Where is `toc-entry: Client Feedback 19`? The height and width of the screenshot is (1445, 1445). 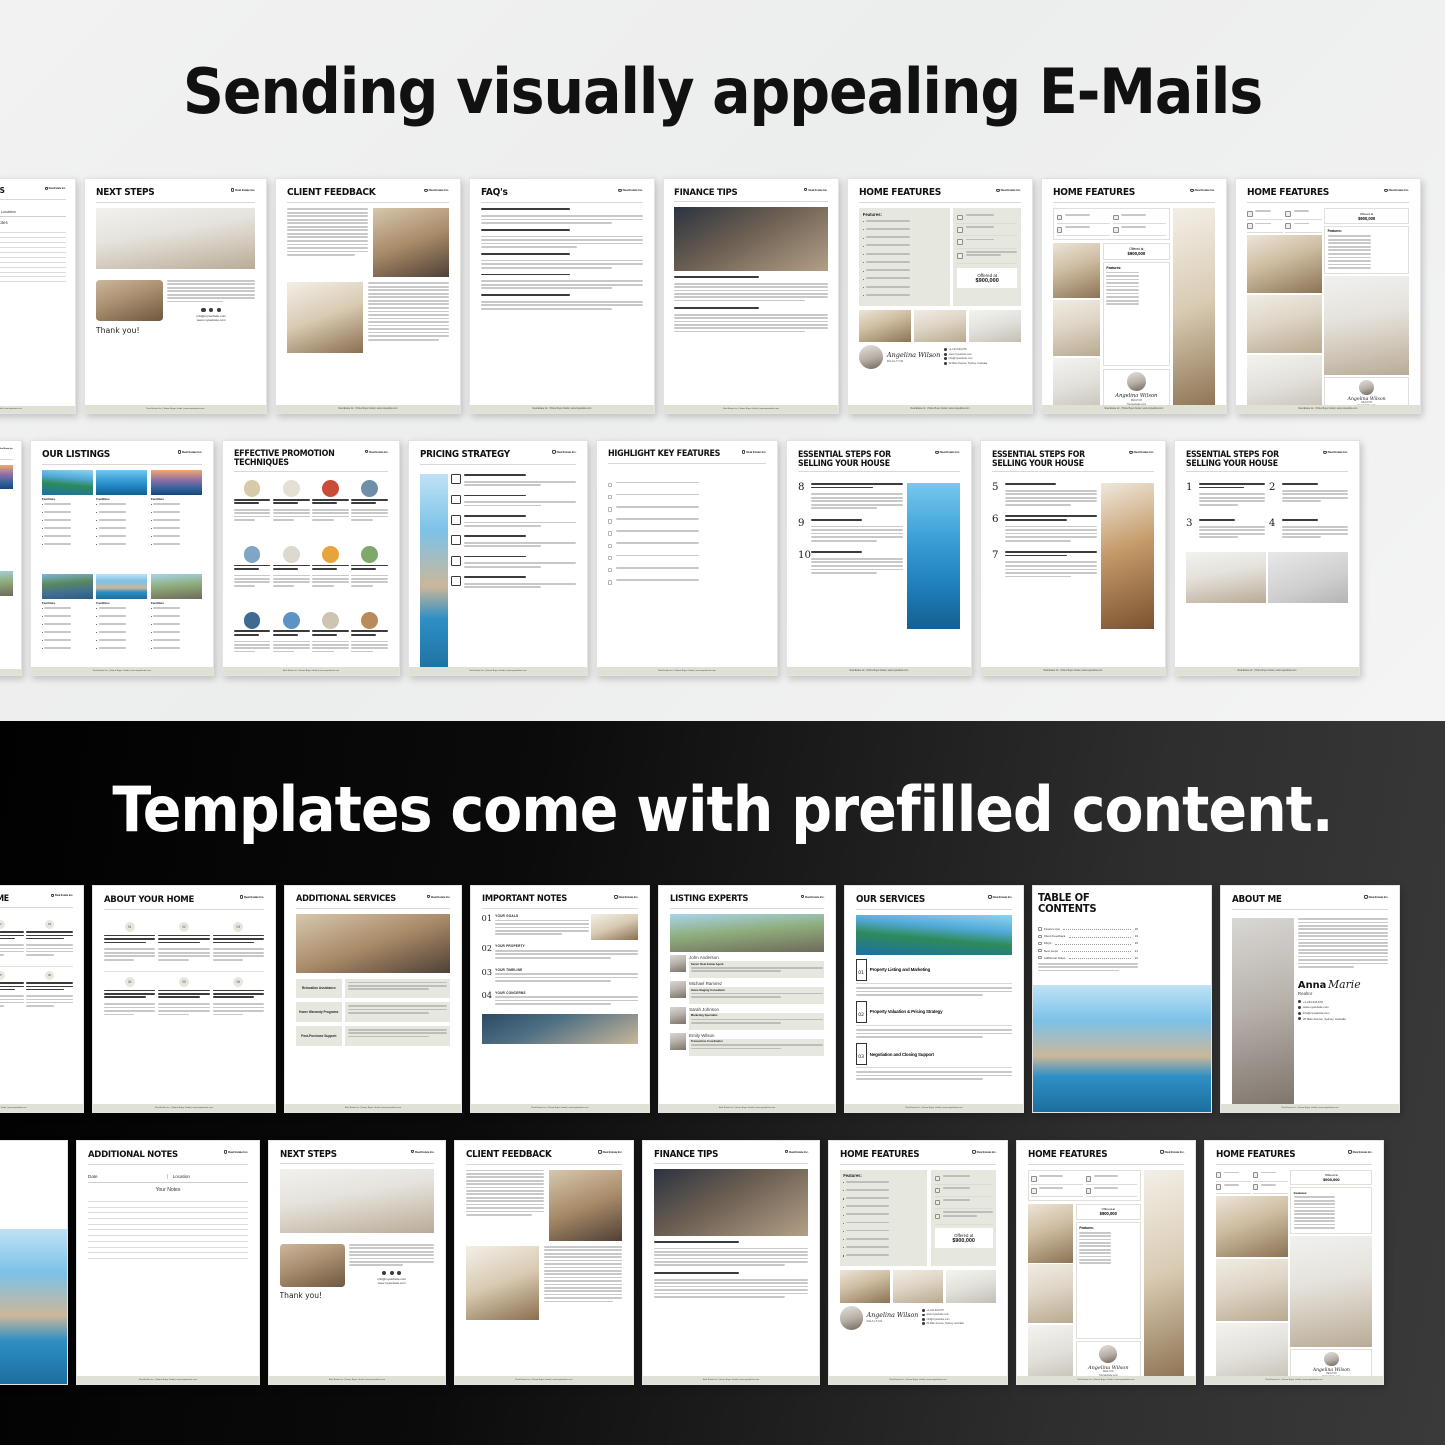 toc-entry: Client Feedback 19 is located at coordinates (1088, 936).